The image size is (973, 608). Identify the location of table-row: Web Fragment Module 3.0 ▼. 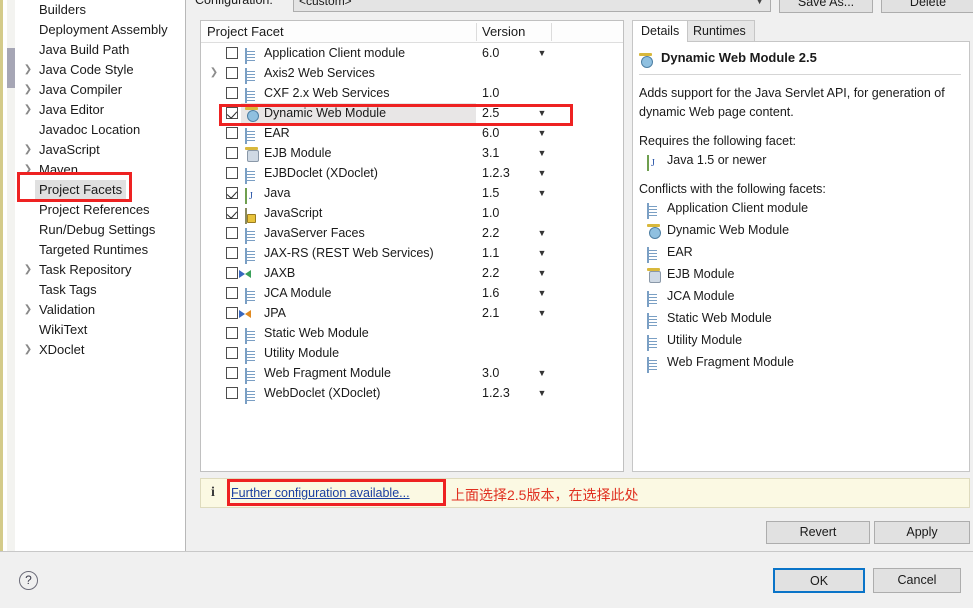
(412, 373).